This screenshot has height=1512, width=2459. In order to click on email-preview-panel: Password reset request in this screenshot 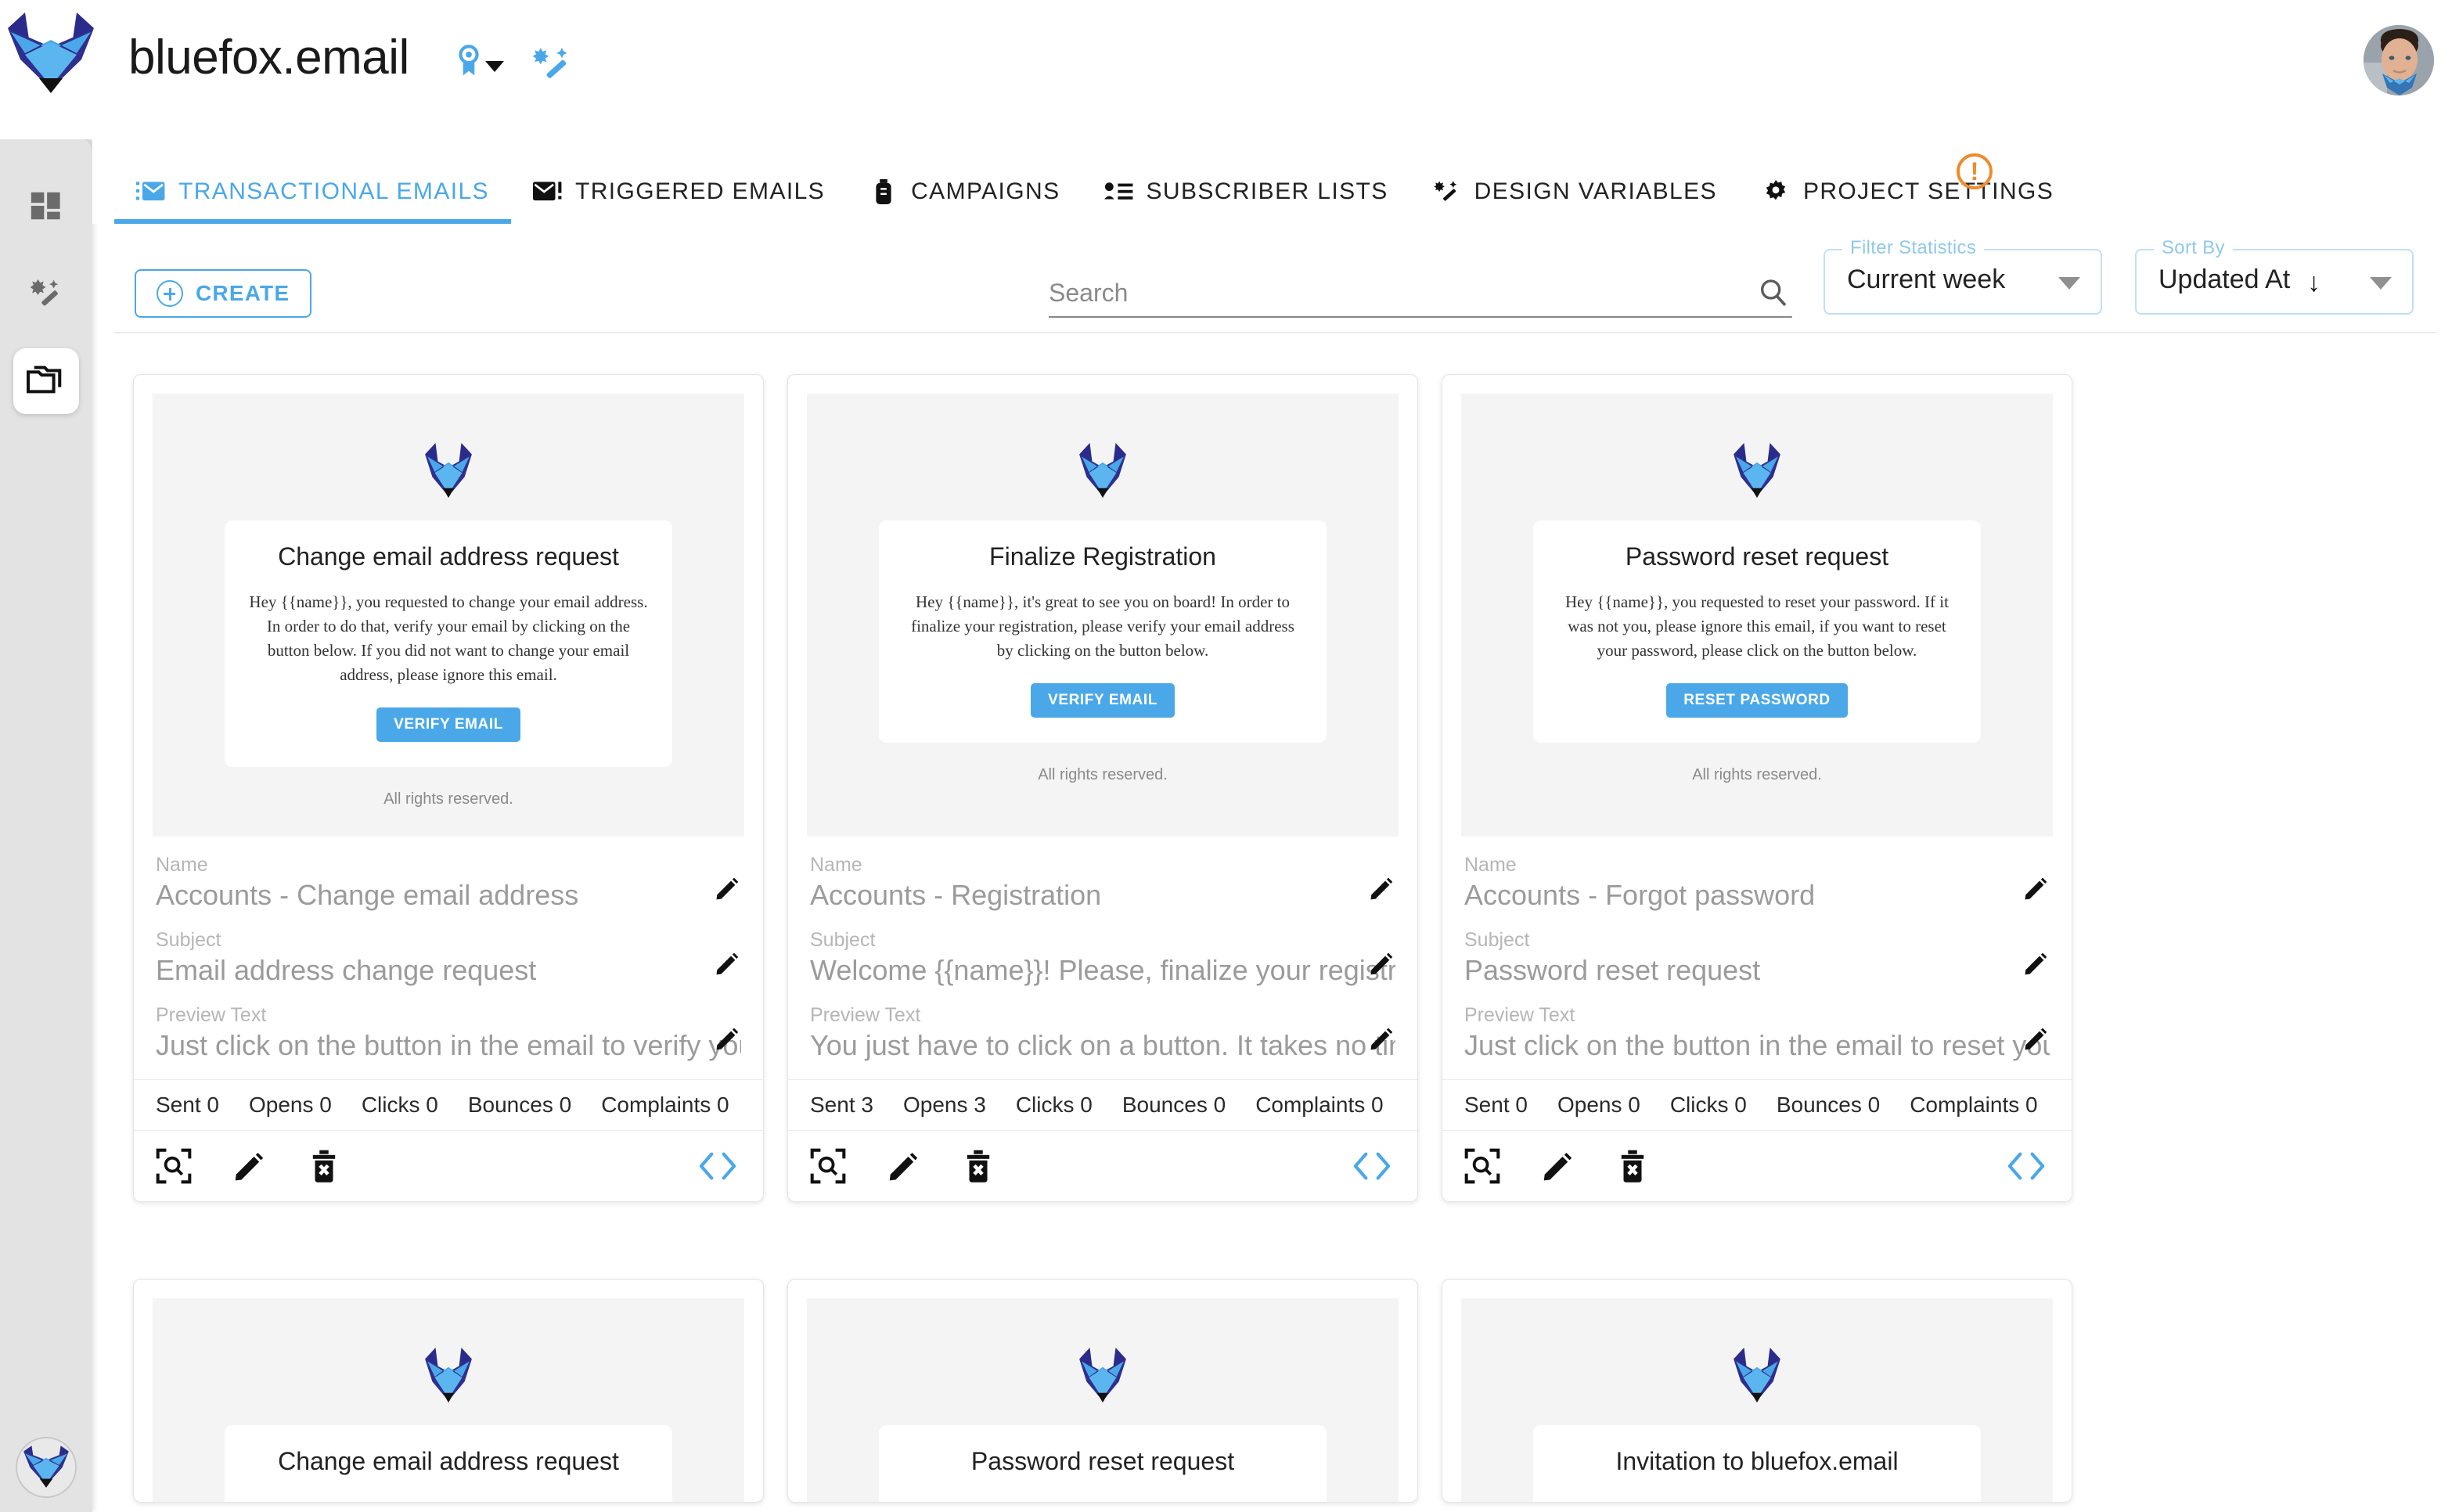, I will do `click(1103, 1463)`.